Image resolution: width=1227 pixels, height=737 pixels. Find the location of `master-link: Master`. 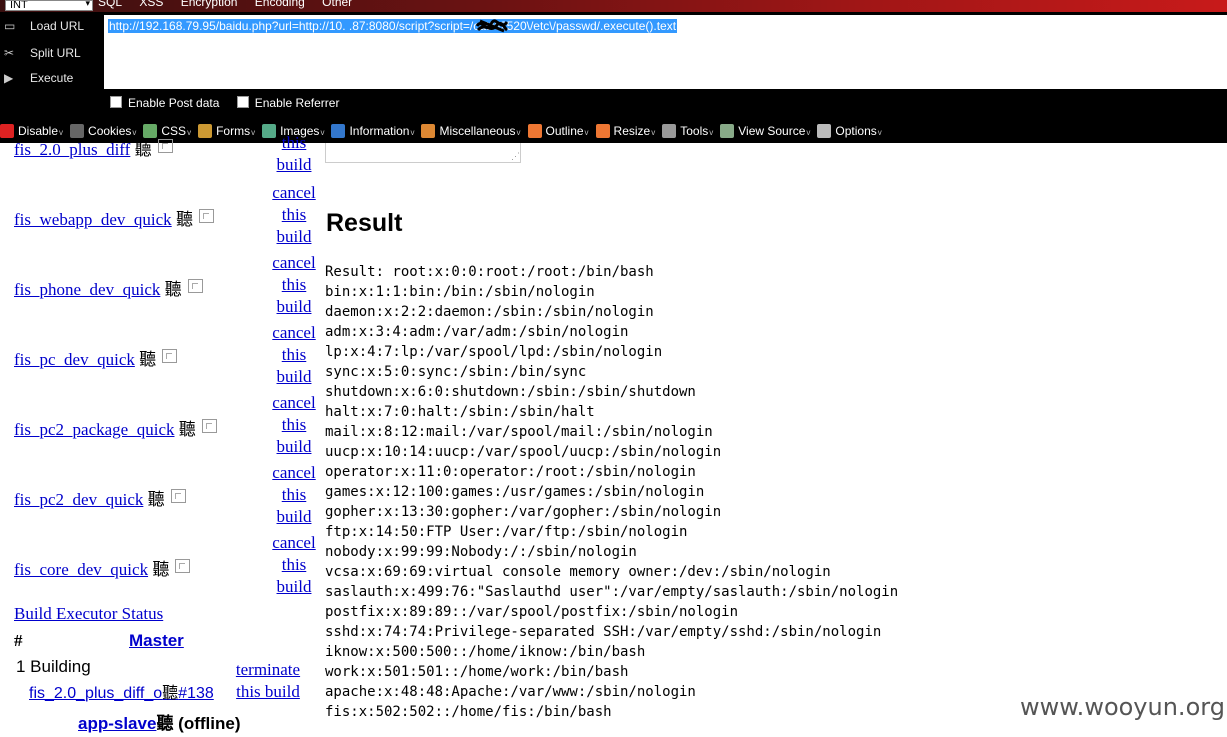

master-link: Master is located at coordinates (156, 641).